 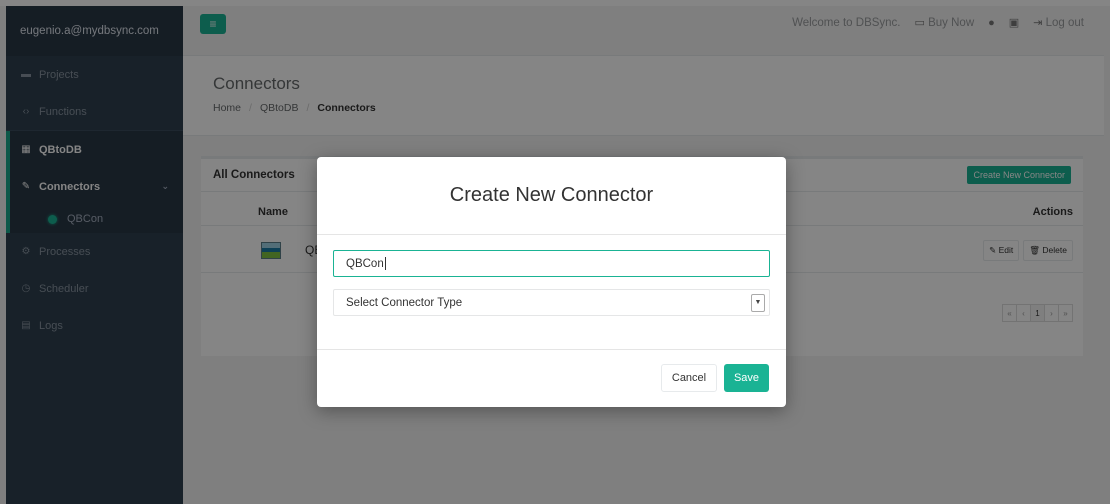 What do you see at coordinates (746, 378) in the screenshot?
I see `save-button: Save` at bounding box center [746, 378].